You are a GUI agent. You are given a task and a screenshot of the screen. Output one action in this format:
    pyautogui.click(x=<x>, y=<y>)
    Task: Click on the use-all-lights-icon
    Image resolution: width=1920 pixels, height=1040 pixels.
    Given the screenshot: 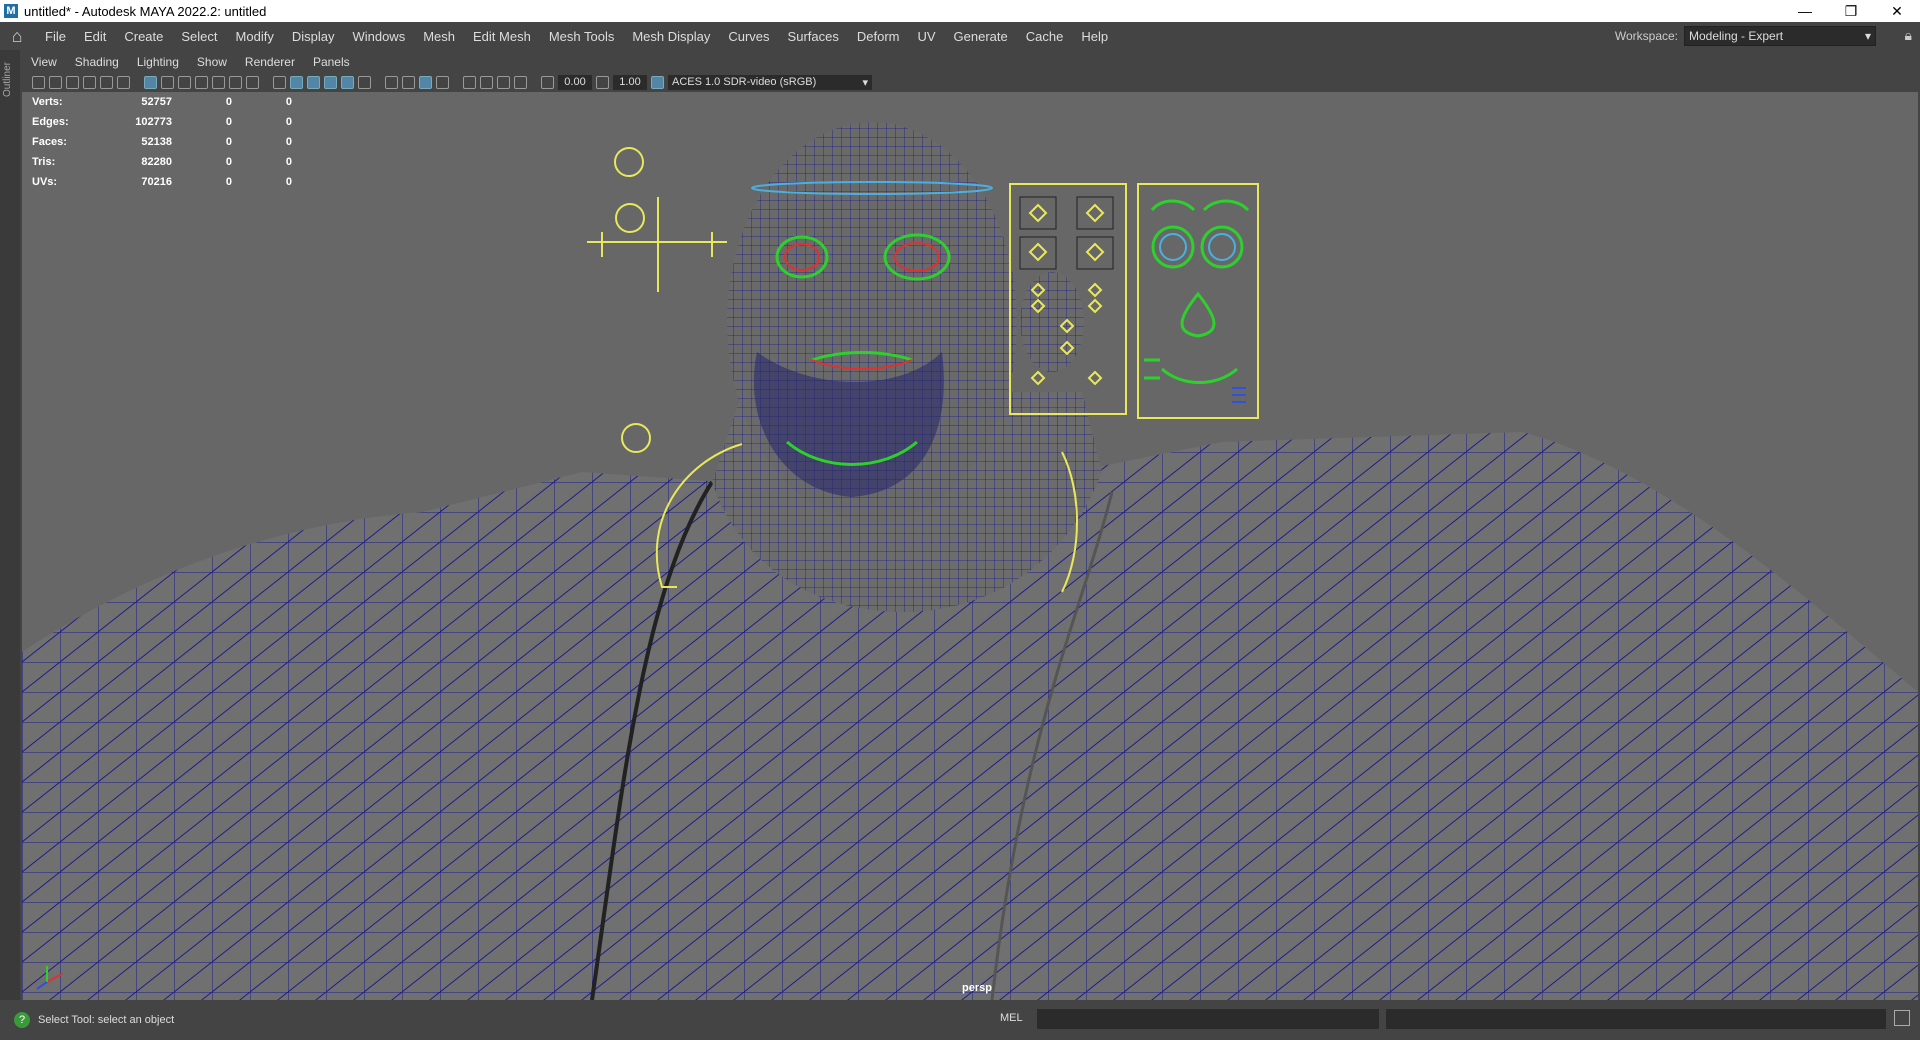 What is the action you would take?
    pyautogui.click(x=347, y=82)
    